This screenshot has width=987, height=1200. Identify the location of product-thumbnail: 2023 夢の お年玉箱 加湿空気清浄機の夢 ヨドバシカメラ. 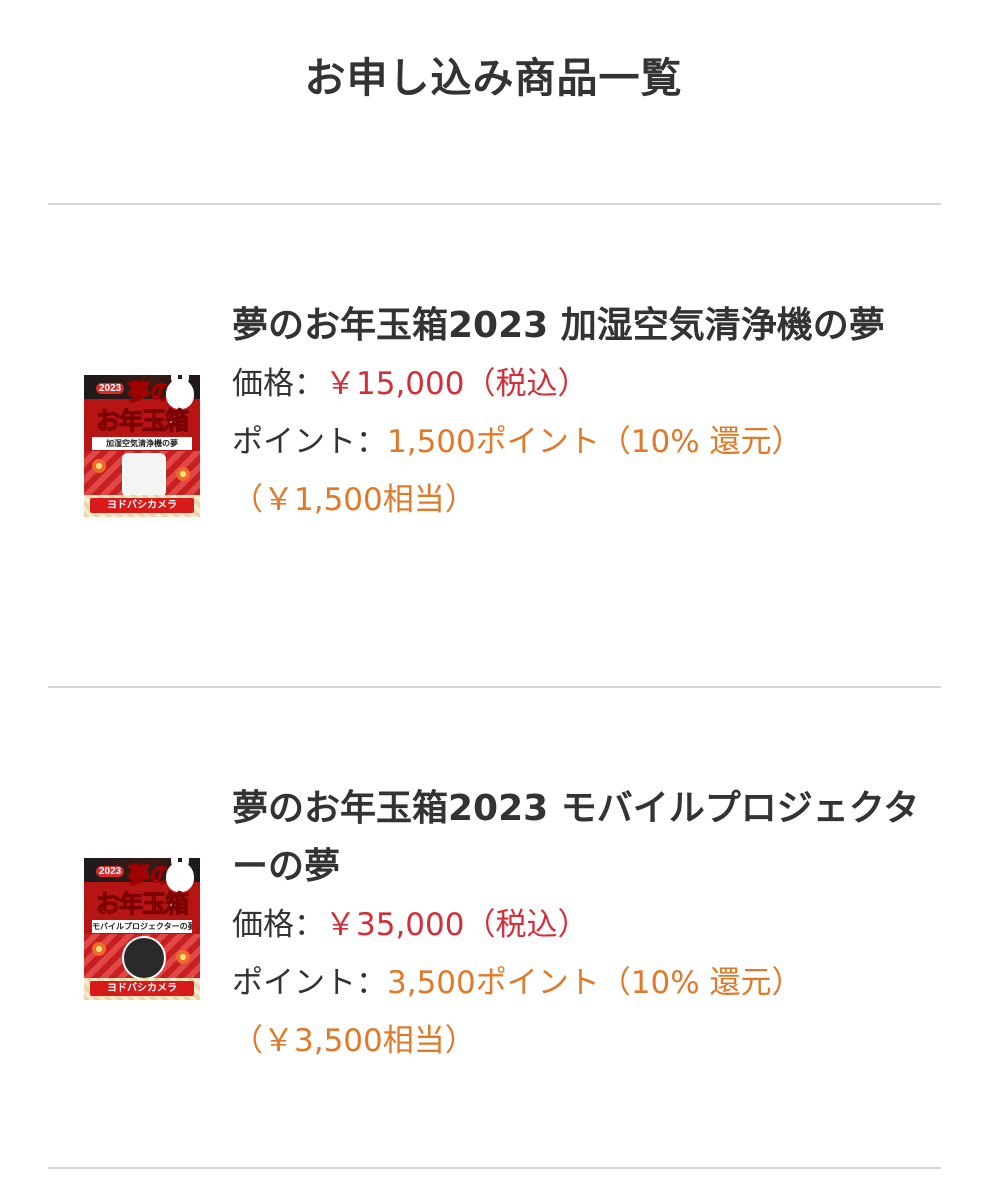
(142, 446).